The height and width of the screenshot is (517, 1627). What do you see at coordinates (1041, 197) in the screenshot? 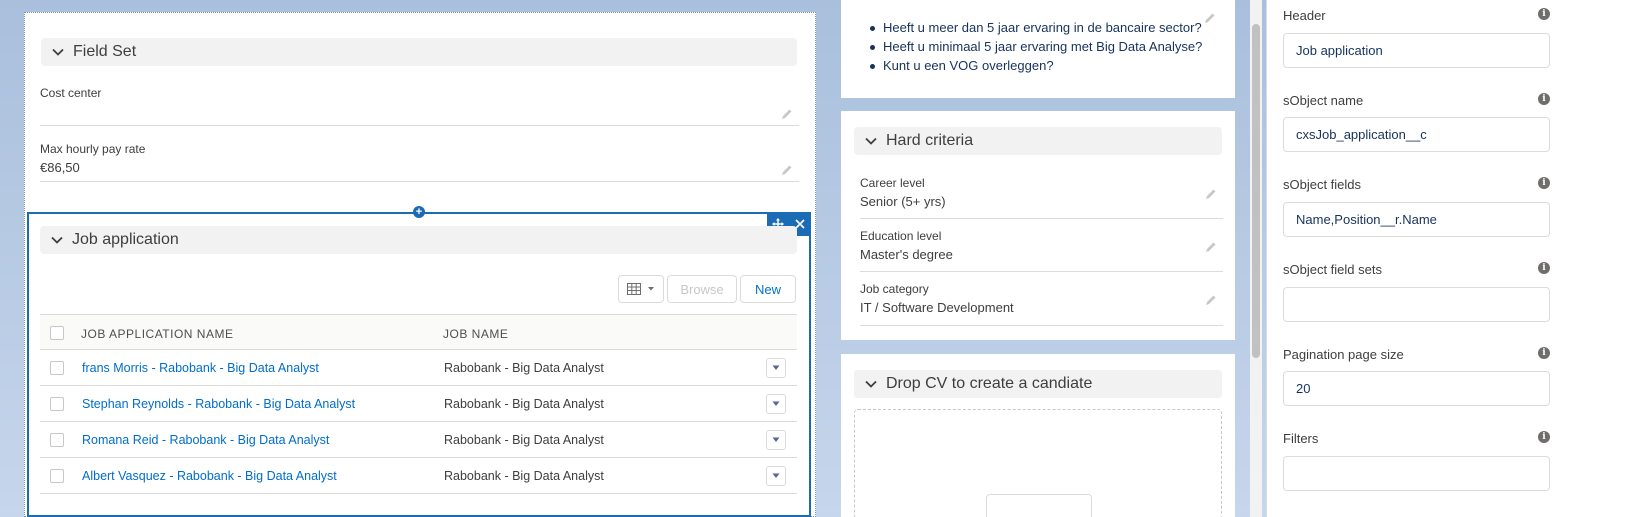
I see `field-career-level: Career level Senior (5+ yrs)` at bounding box center [1041, 197].